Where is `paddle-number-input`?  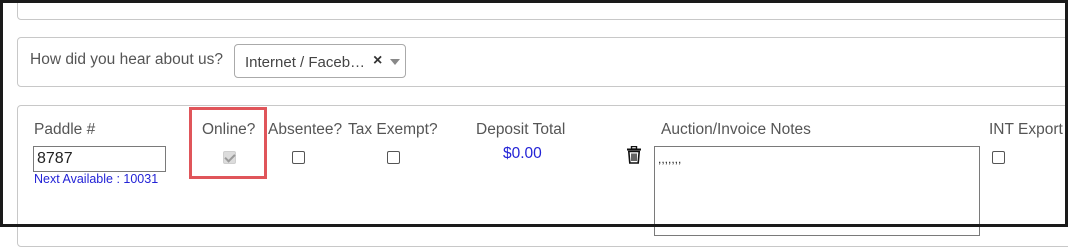 paddle-number-input is located at coordinates (99, 159).